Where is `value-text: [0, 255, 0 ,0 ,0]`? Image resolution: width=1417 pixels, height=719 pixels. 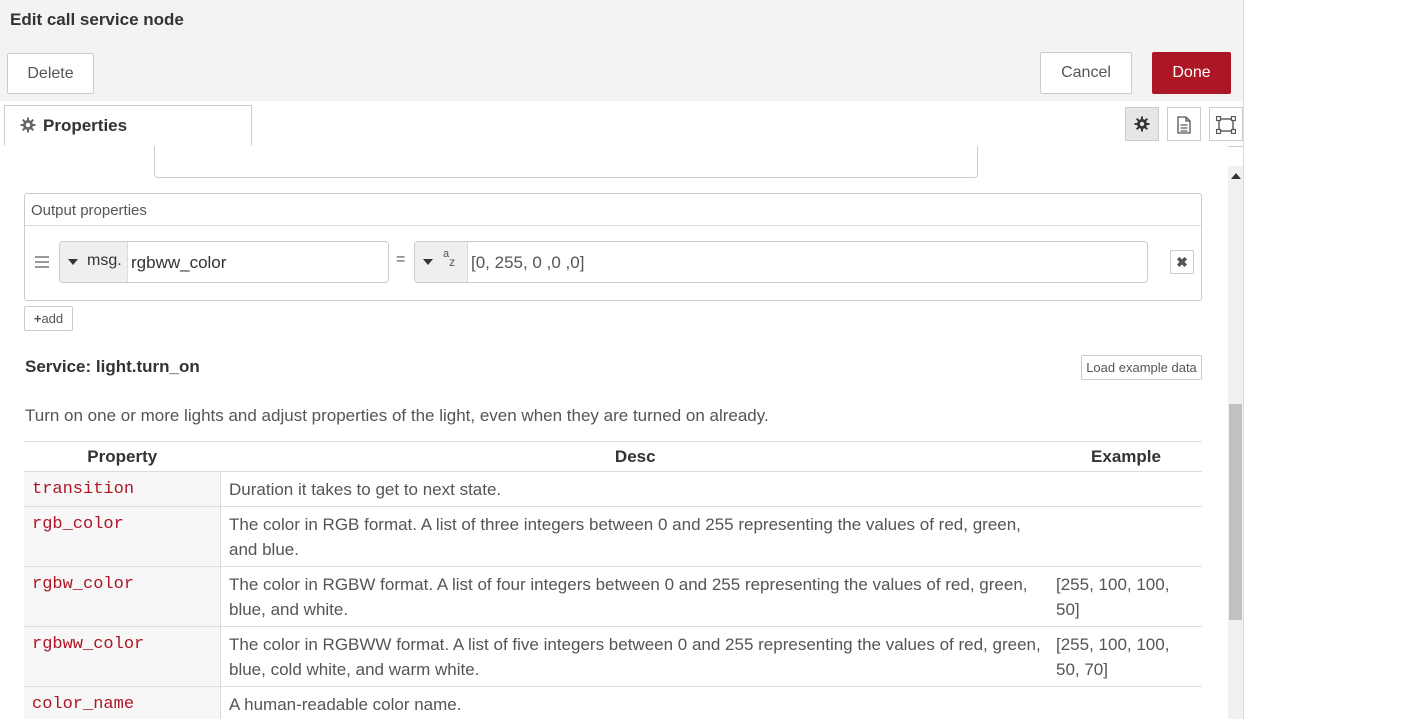
value-text: [0, 255, 0 ,0 ,0] is located at coordinates (527, 263).